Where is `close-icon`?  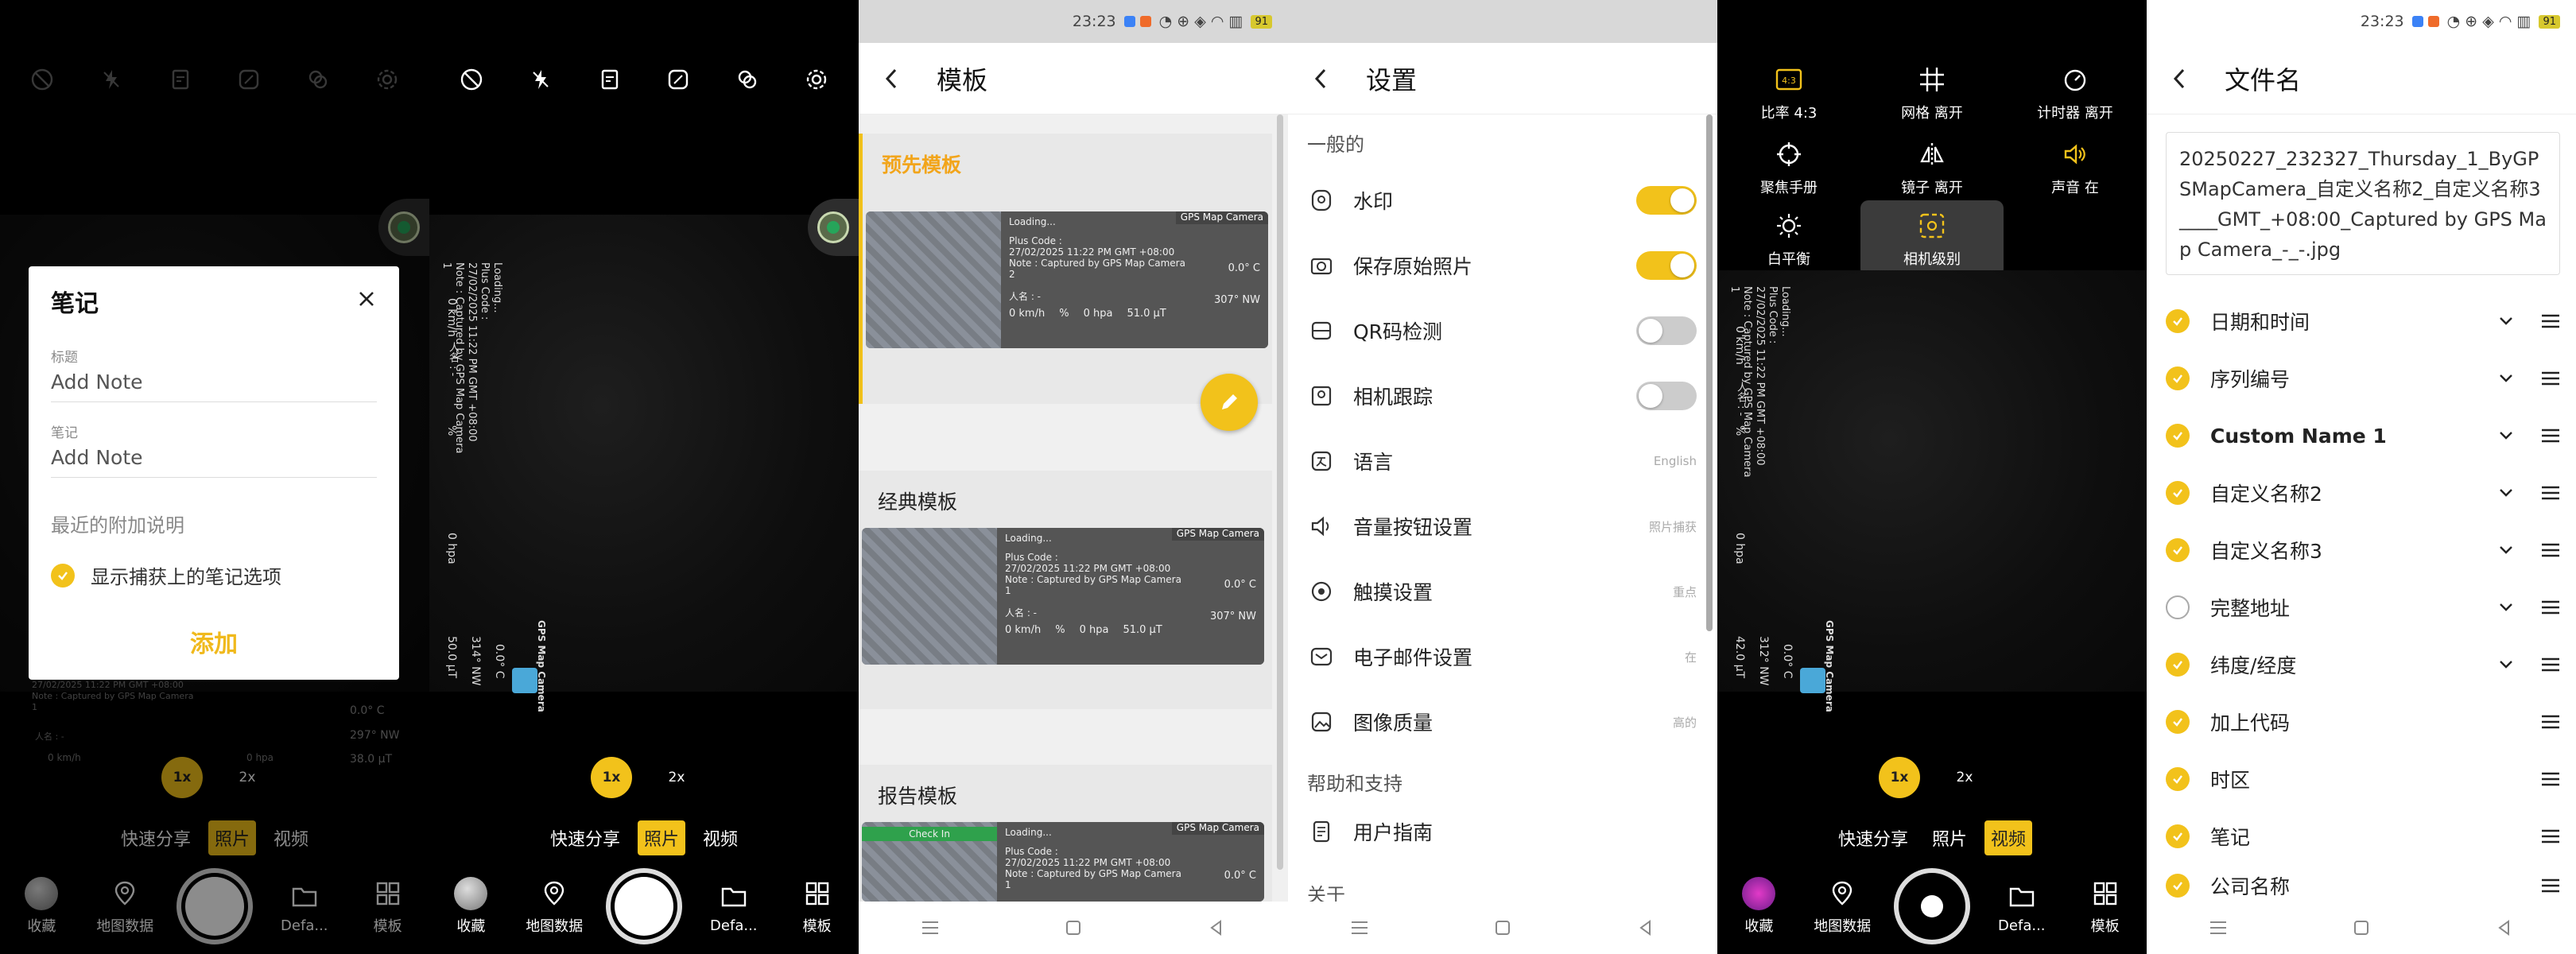 close-icon is located at coordinates (366, 298).